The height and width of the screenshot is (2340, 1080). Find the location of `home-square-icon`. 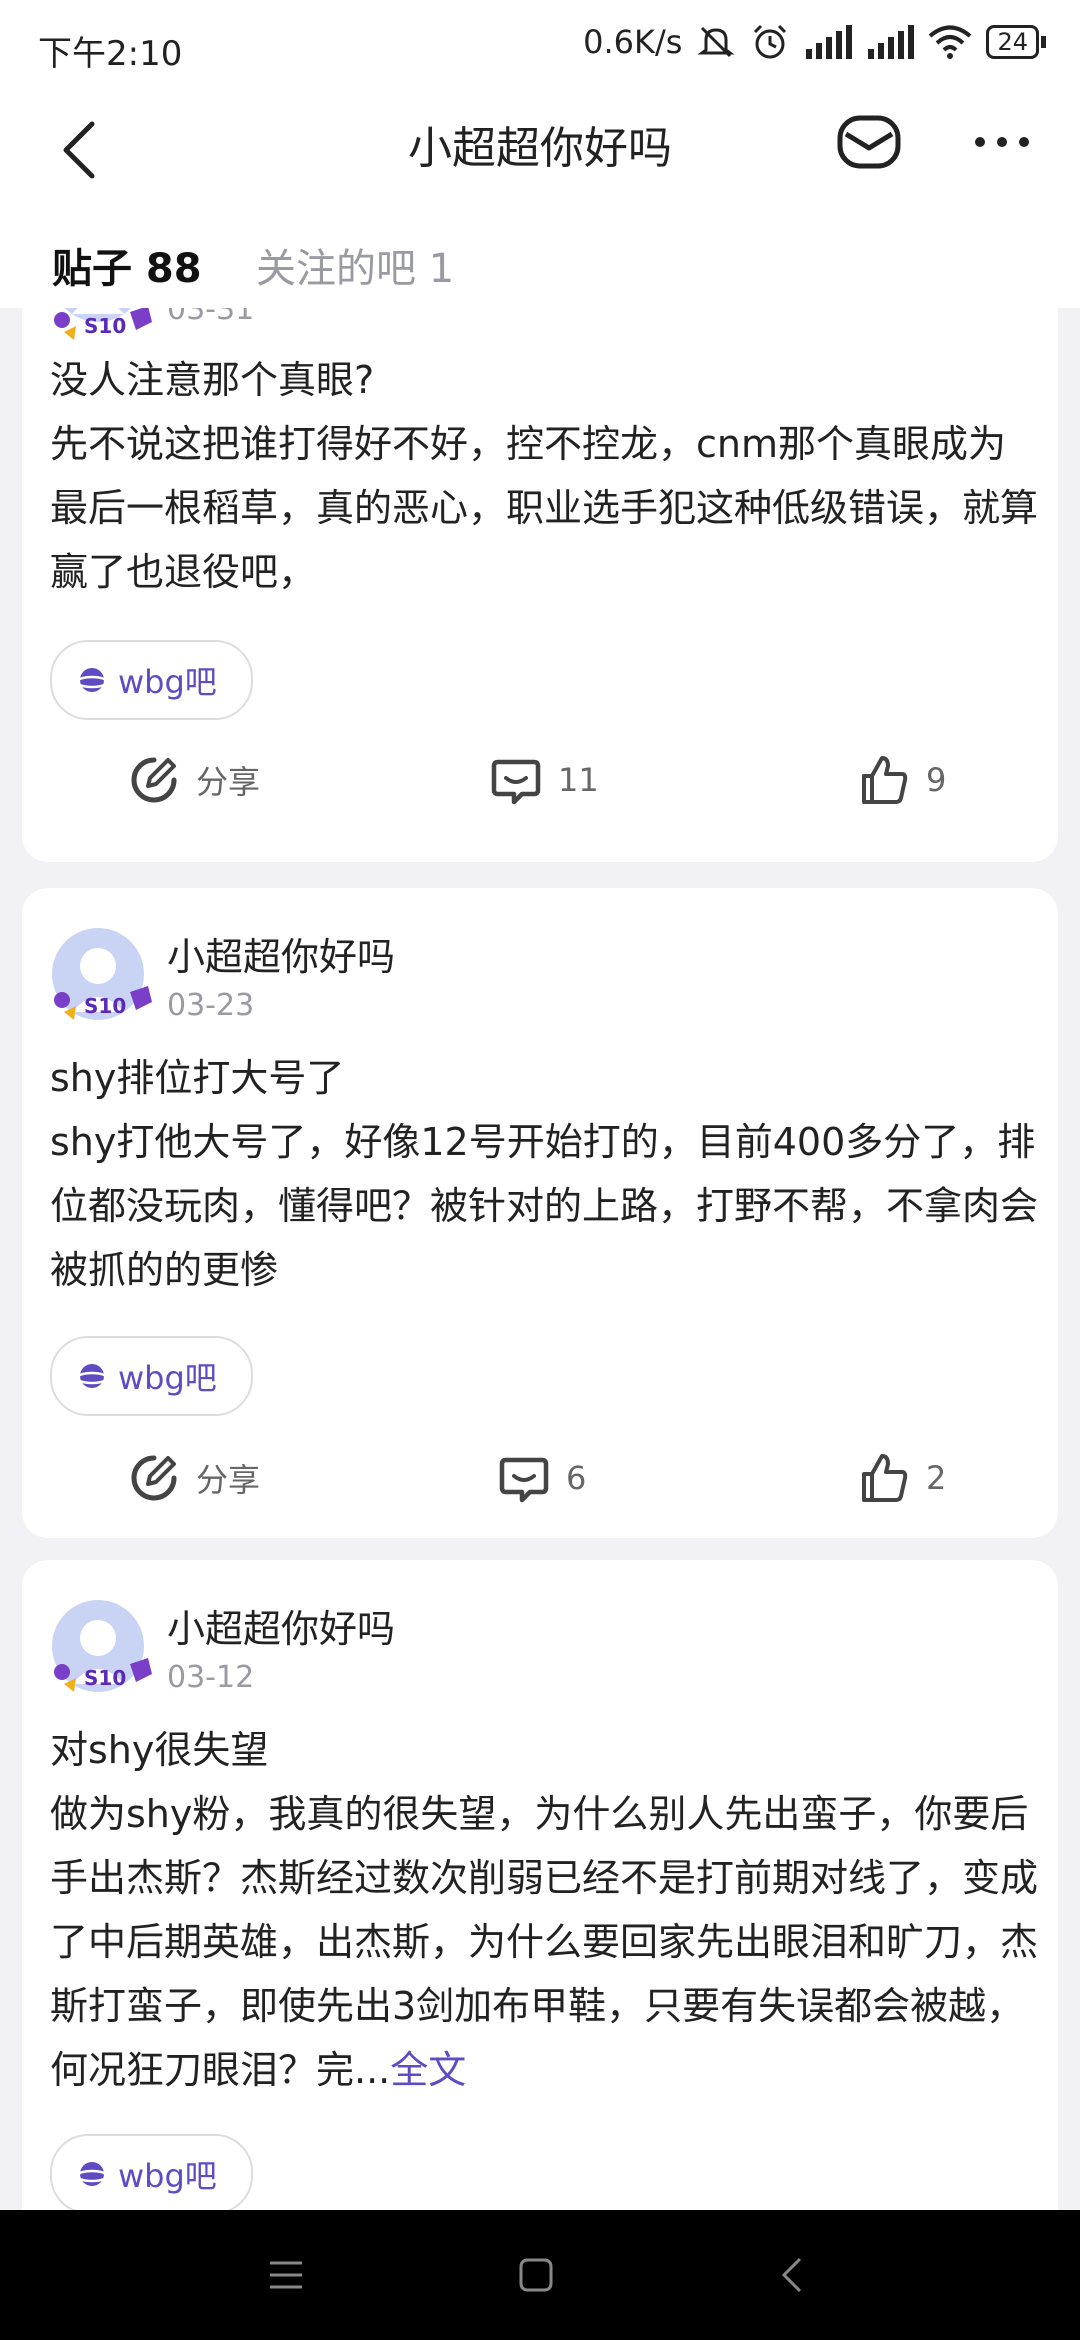

home-square-icon is located at coordinates (536, 2275).